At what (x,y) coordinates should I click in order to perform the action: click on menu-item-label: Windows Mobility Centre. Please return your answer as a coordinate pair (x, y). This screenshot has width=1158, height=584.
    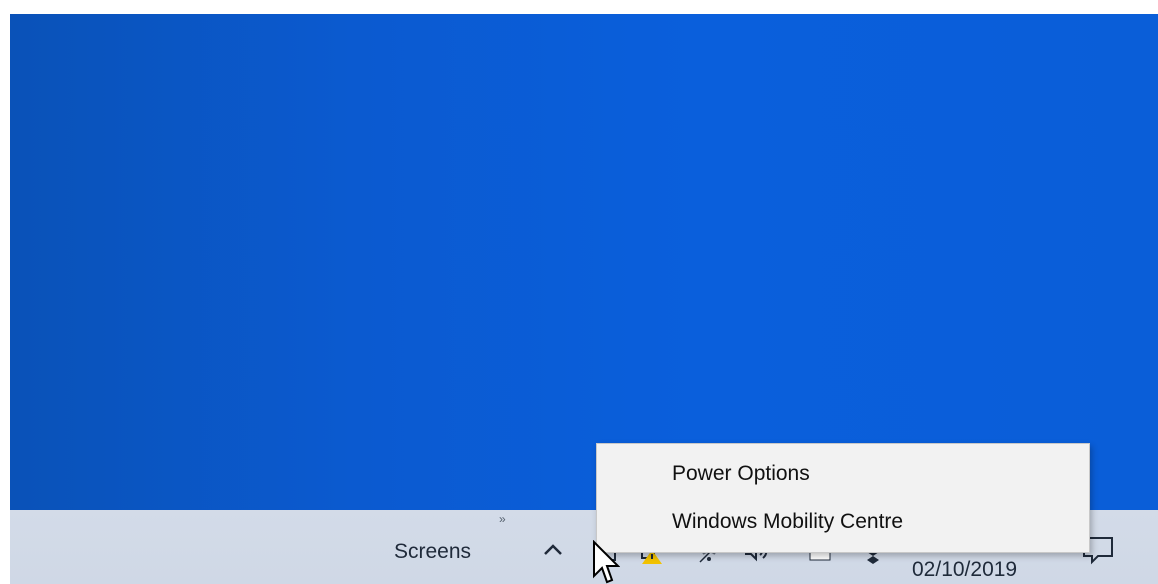
    Looking at the image, I should click on (788, 521).